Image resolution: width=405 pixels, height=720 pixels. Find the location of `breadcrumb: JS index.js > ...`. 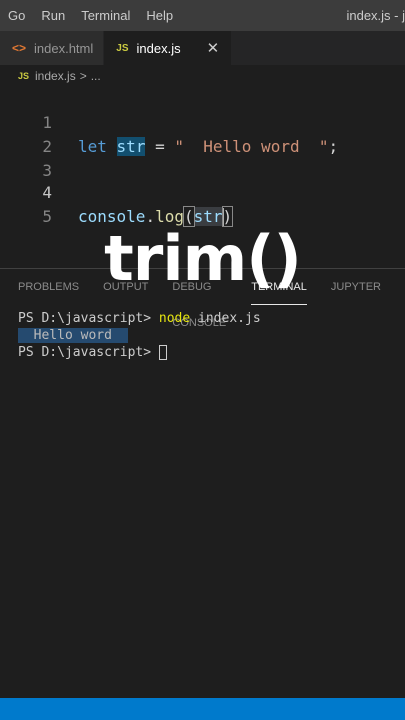

breadcrumb: JS index.js > ... is located at coordinates (202, 76).